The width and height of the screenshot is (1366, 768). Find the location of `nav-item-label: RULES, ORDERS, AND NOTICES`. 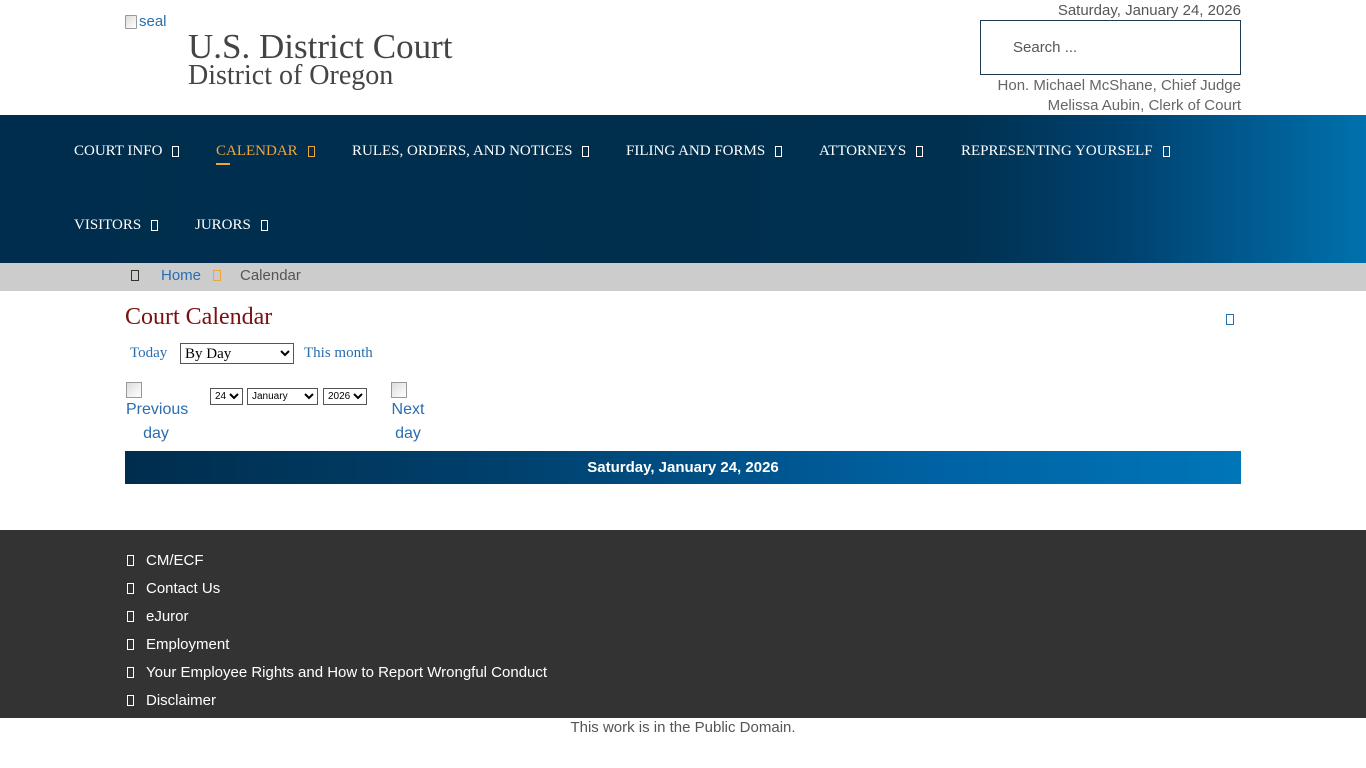

nav-item-label: RULES, ORDERS, AND NOTICES is located at coordinates (462, 151).